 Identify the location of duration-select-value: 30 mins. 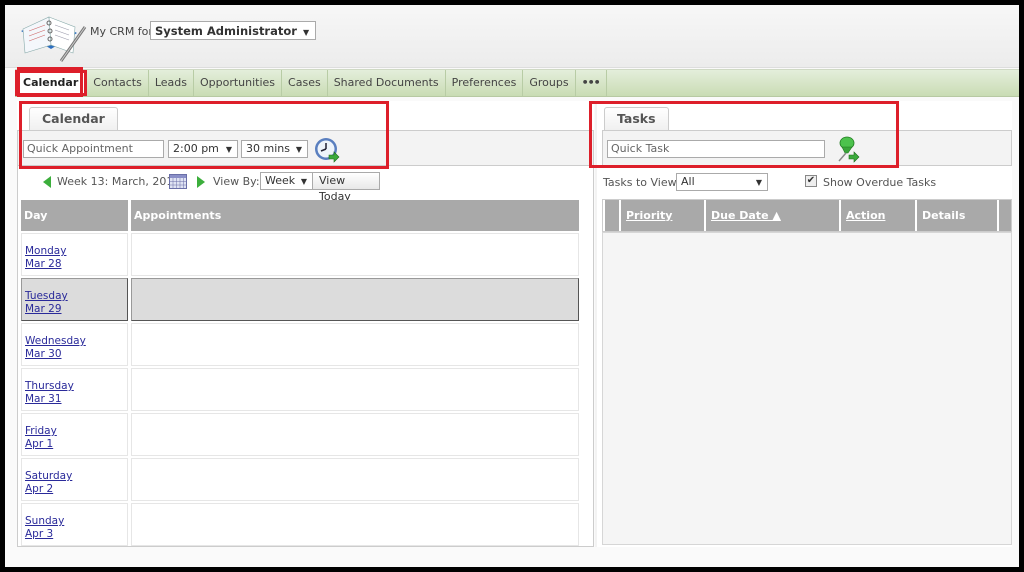
(268, 148).